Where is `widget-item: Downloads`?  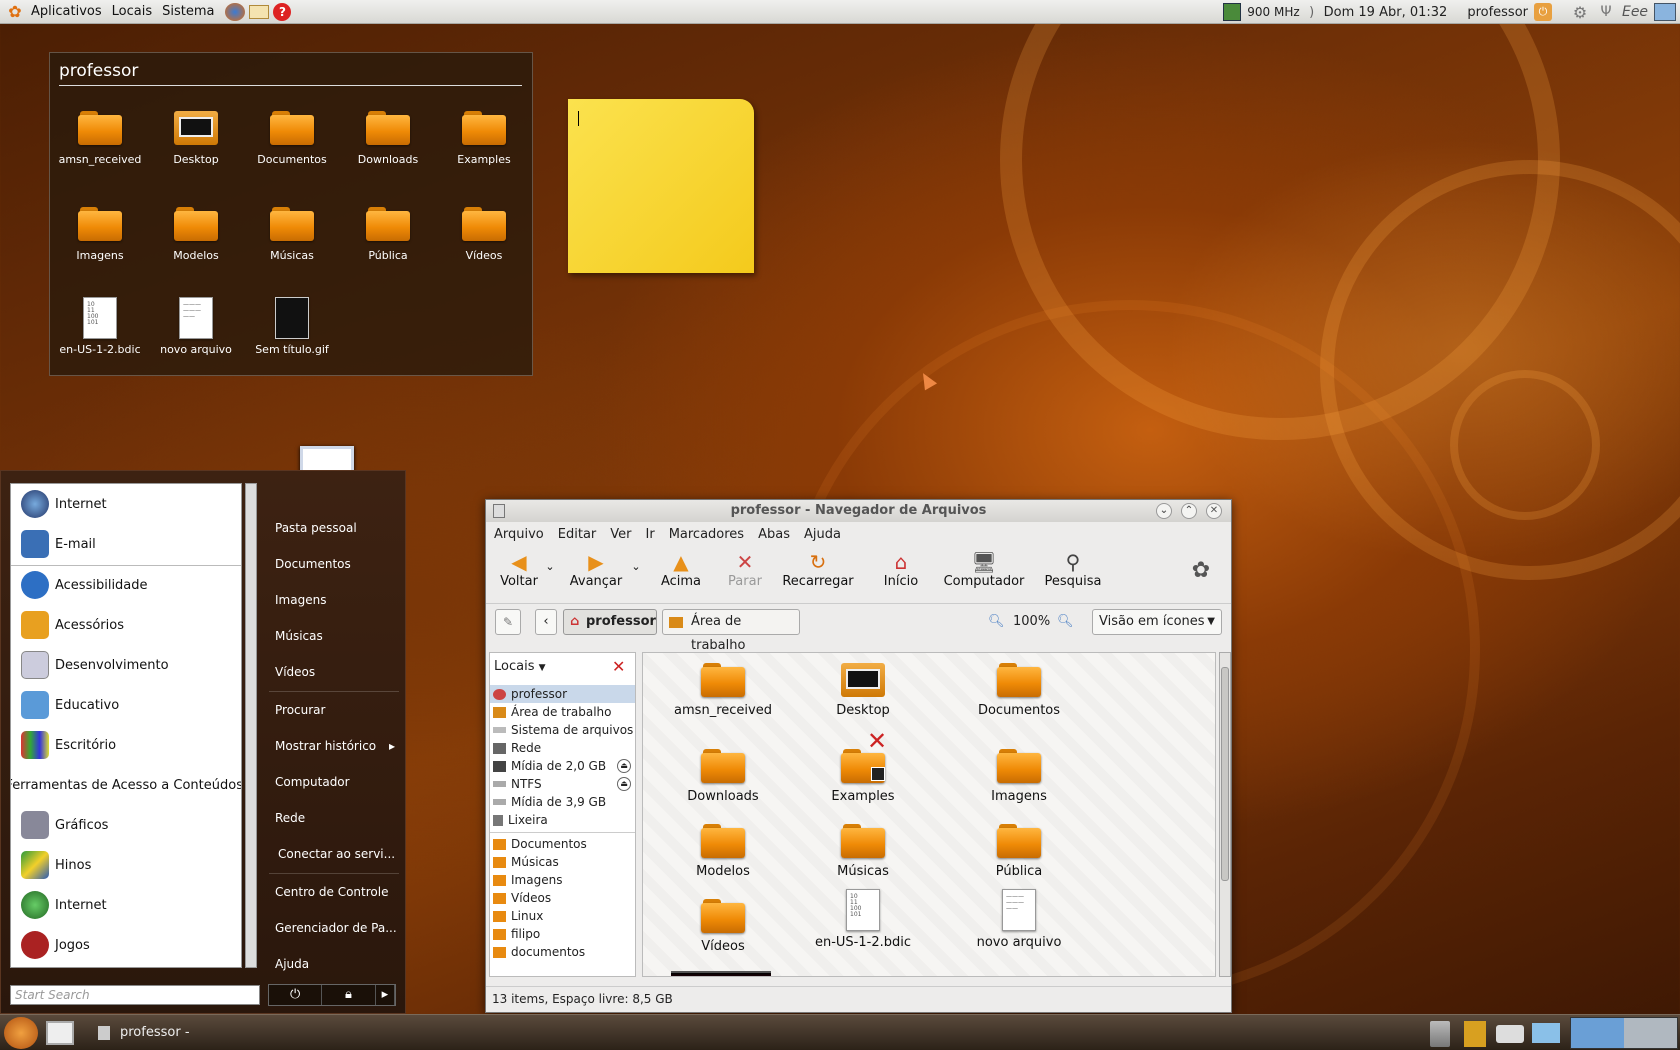
widget-item: Downloads is located at coordinates (388, 138).